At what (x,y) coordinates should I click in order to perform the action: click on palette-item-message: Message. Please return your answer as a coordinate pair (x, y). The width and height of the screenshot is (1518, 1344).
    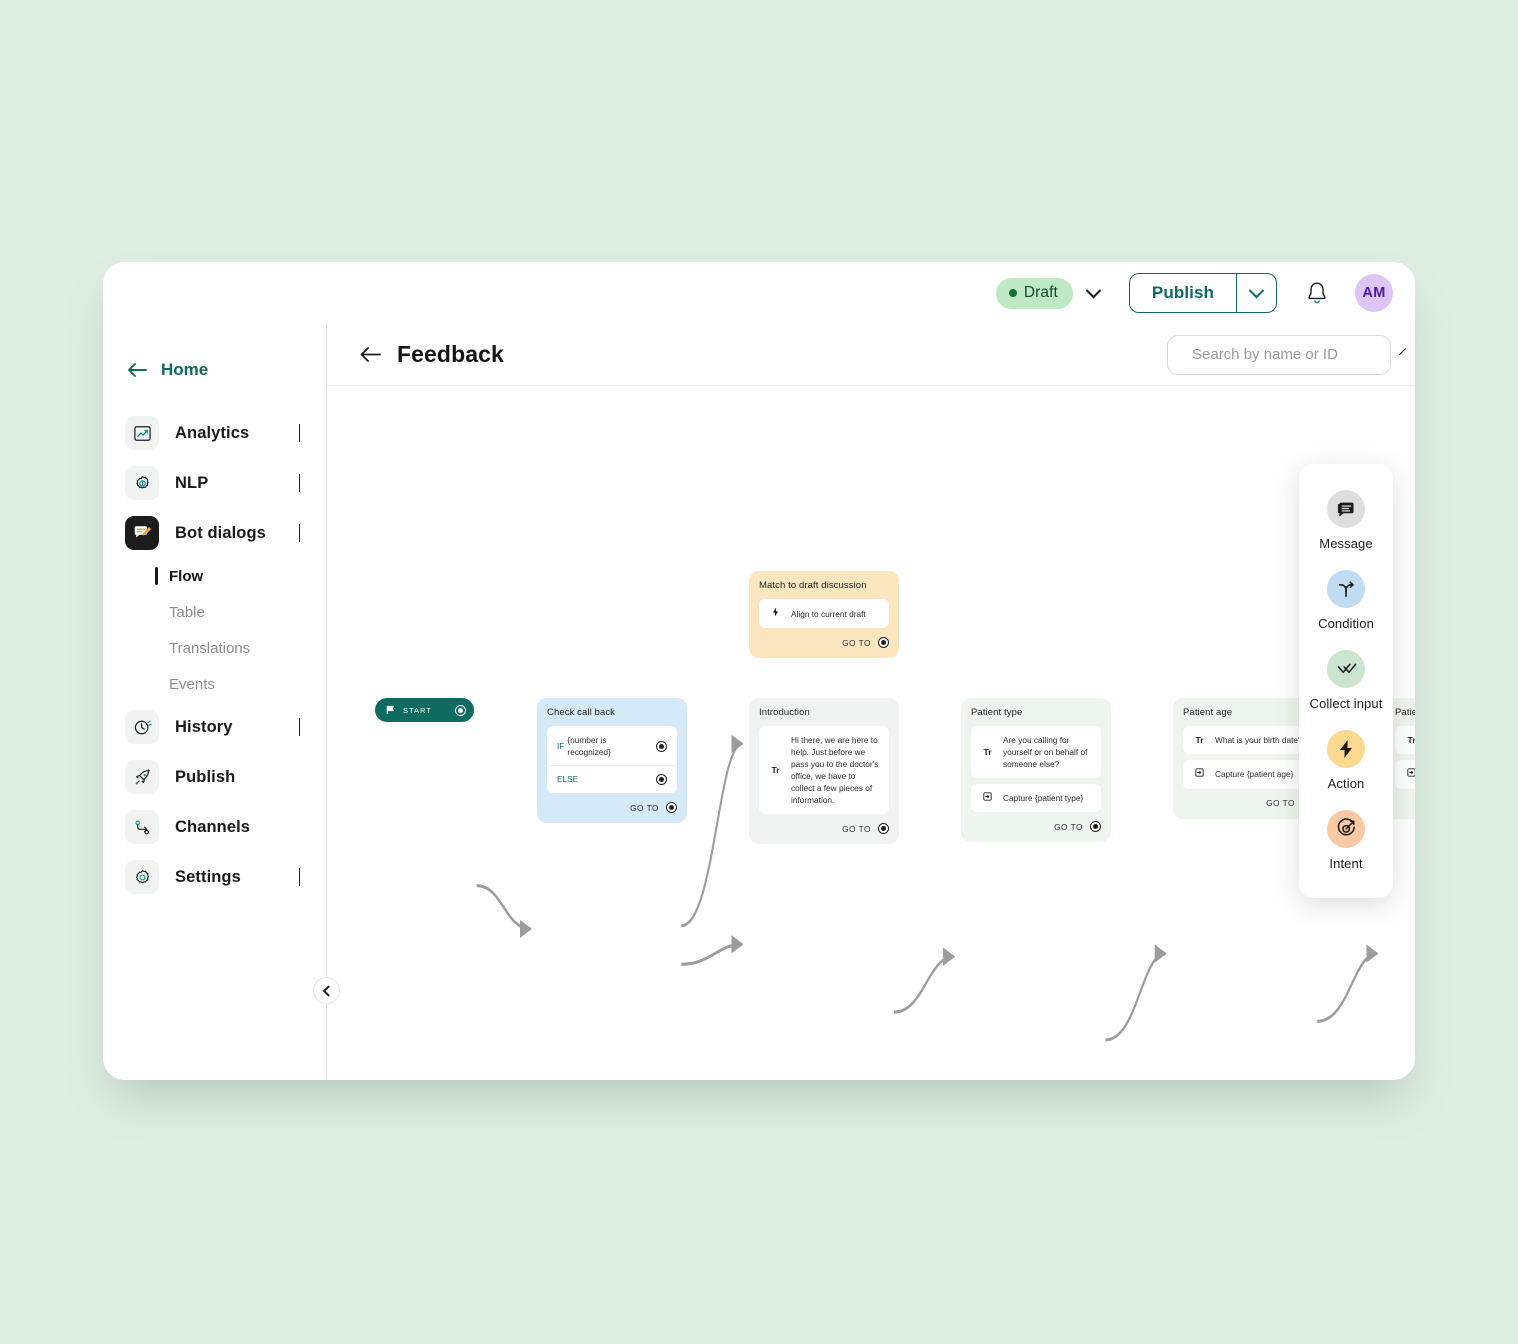
    Looking at the image, I should click on (1346, 523).